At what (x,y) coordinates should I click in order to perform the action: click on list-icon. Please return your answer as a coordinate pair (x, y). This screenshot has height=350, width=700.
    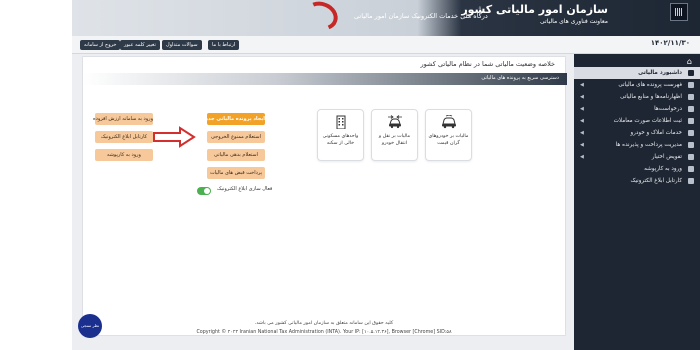
    Looking at the image, I should click on (691, 85).